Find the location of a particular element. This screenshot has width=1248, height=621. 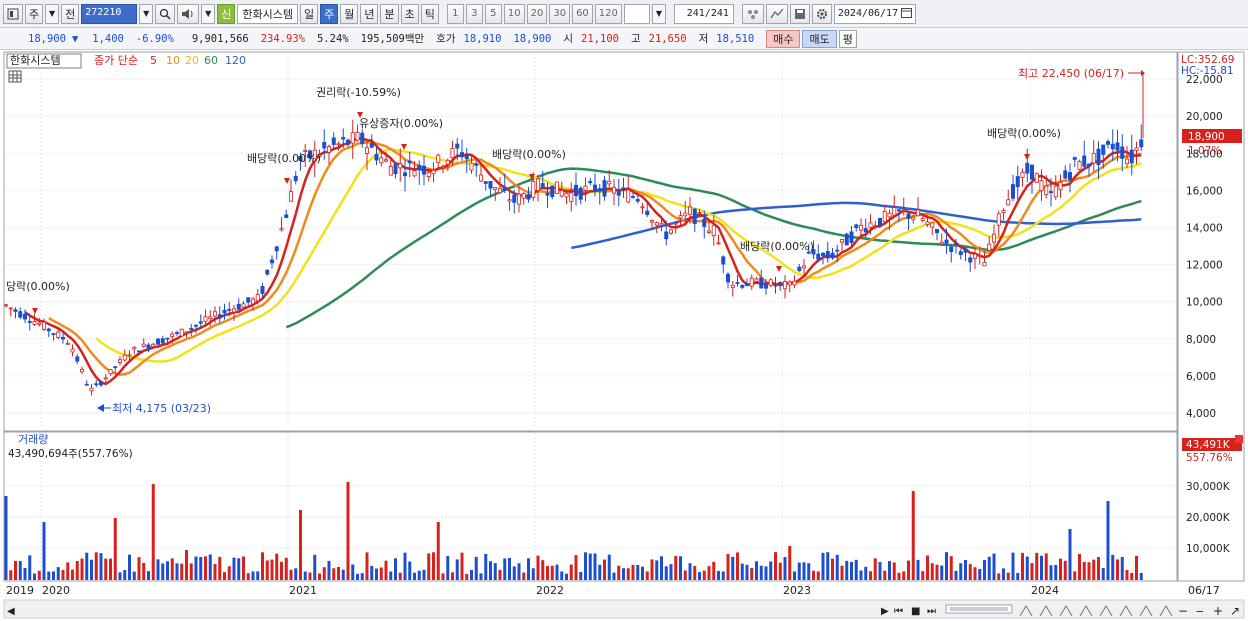

price-axis-label: 20,000 is located at coordinates (1204, 117).